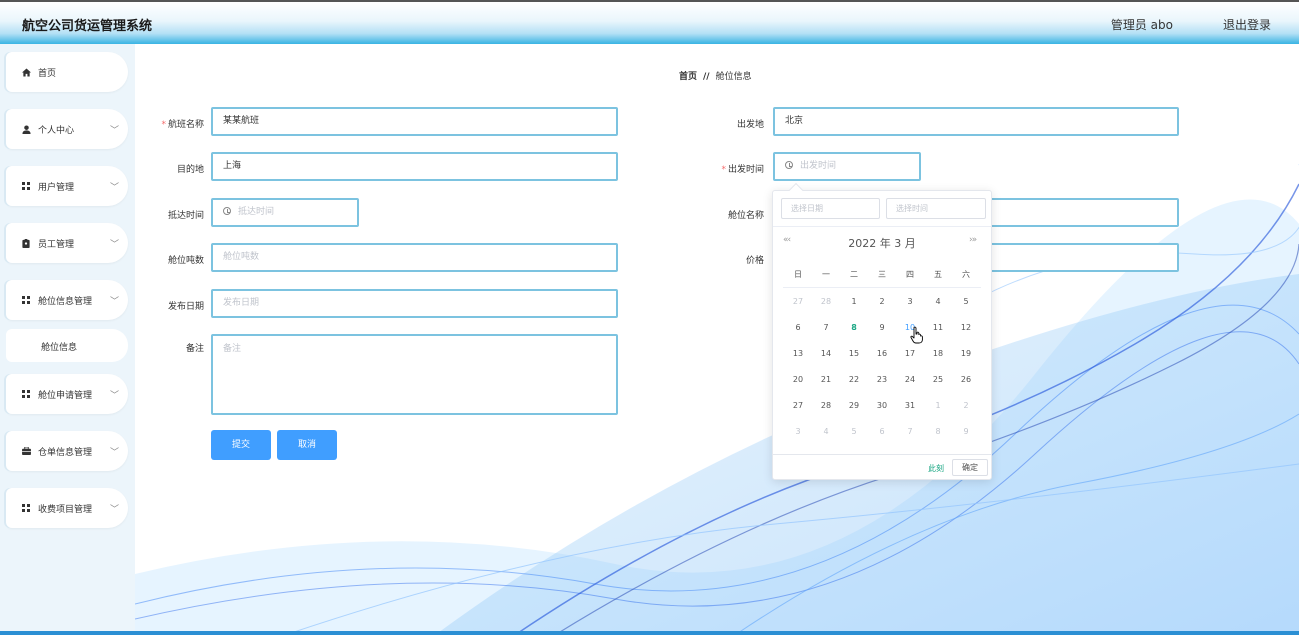 The height and width of the screenshot is (635, 1299). Describe the element at coordinates (798, 354) in the screenshot. I see `calendar-day: 13` at that location.